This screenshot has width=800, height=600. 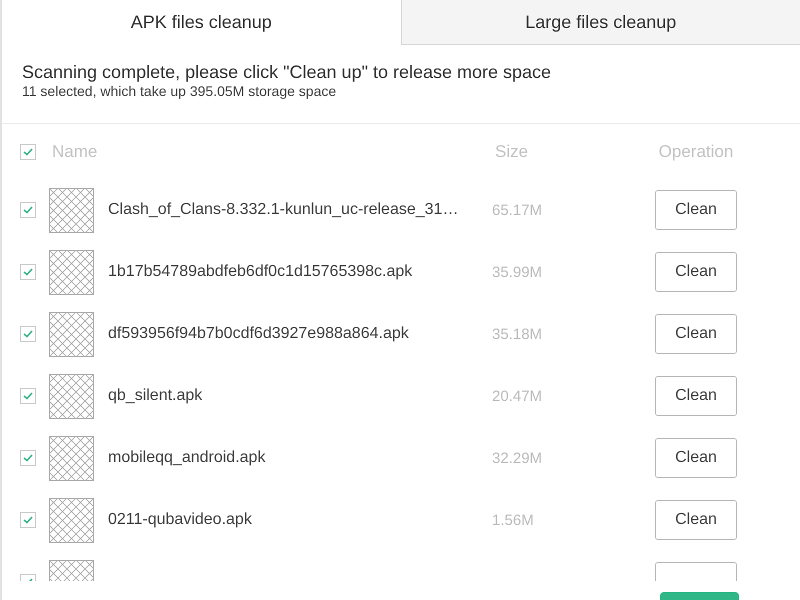 I want to click on tab: Large files cleanup, so click(x=600, y=22).